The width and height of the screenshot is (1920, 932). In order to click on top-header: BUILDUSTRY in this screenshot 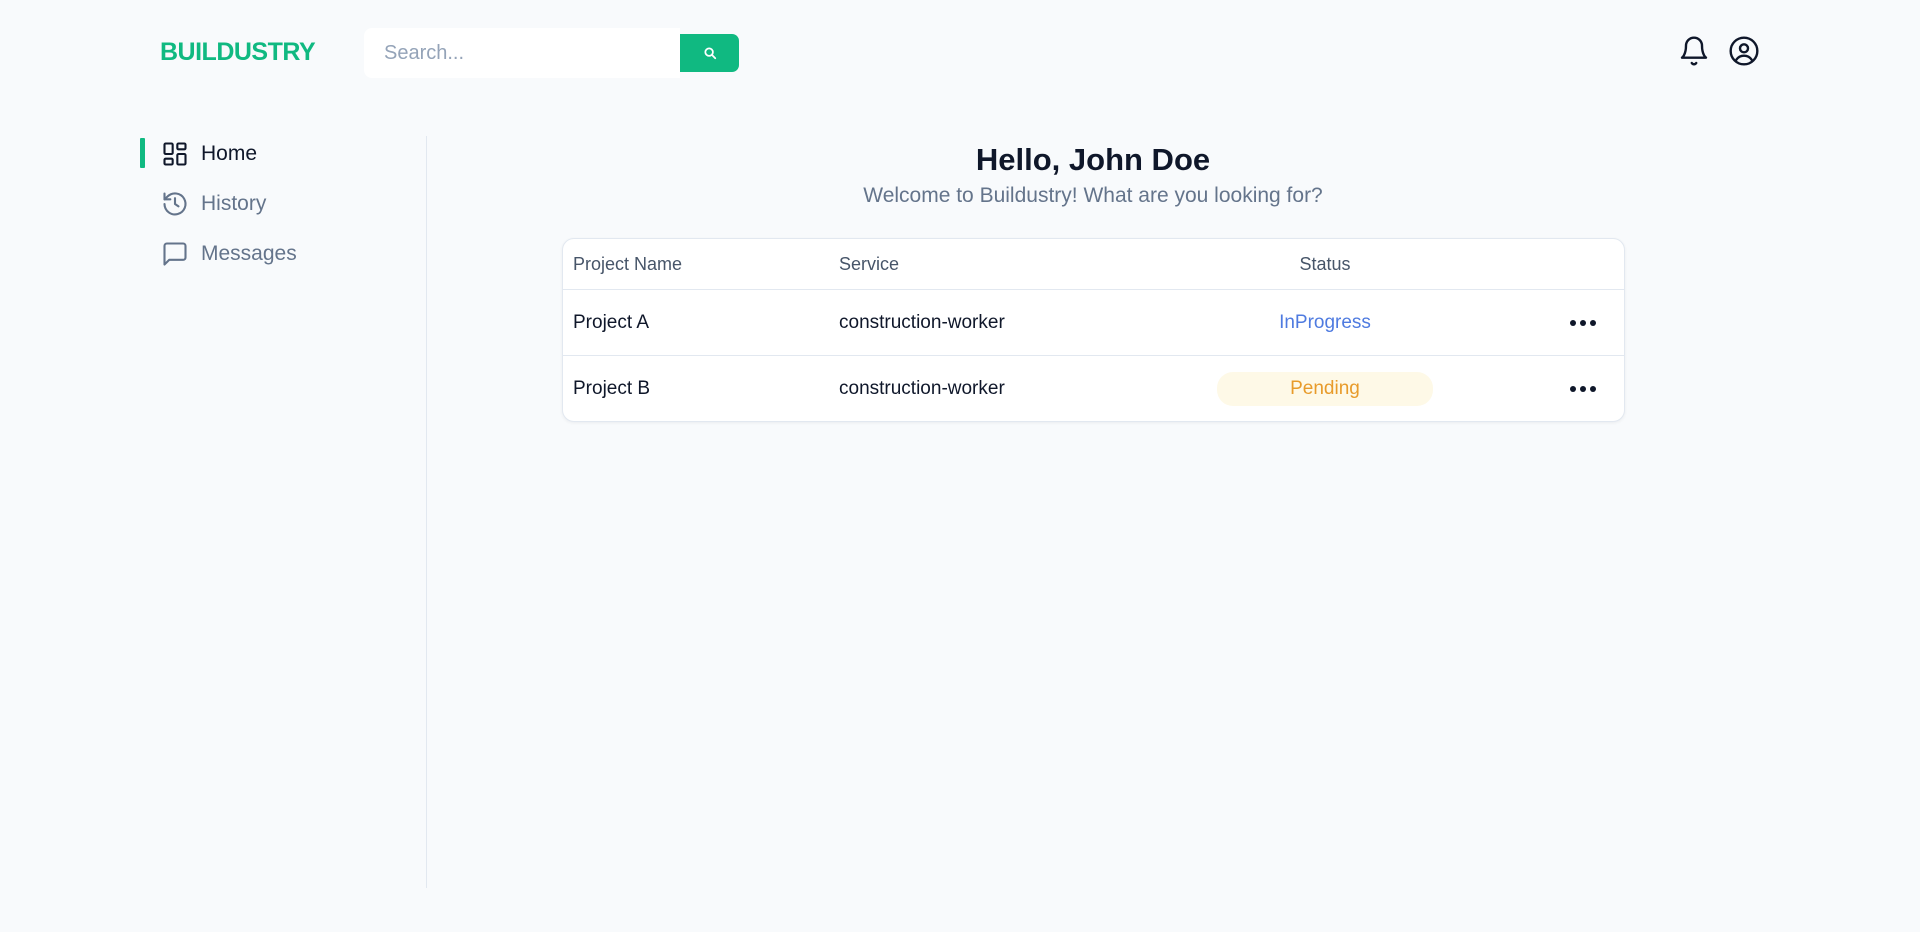, I will do `click(960, 53)`.